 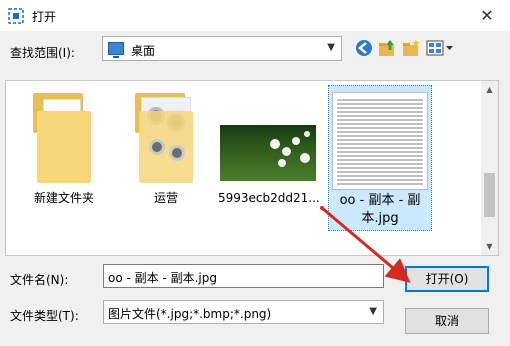 I want to click on look-in-value: 桌面, so click(x=143, y=51).